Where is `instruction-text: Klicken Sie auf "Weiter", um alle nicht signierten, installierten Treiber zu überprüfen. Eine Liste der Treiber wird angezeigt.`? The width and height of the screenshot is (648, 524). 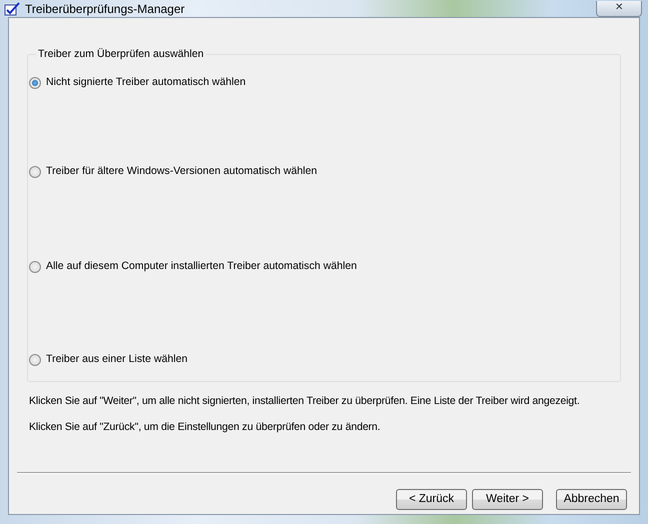
instruction-text: Klicken Sie auf "Weiter", um alle nicht signierten, installierten Treiber zu überprüfen. Eine Liste der Treiber wird angezeigt. is located at coordinates (305, 401).